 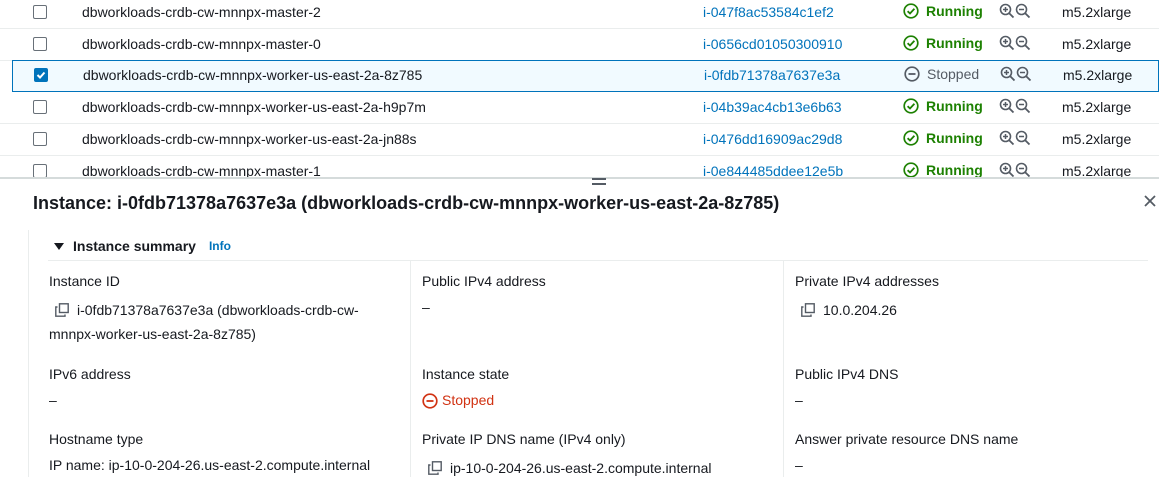 I want to click on instance-name-cell: dbworkloads-crdb-cw-mnnpx-master-0, so click(x=201, y=44).